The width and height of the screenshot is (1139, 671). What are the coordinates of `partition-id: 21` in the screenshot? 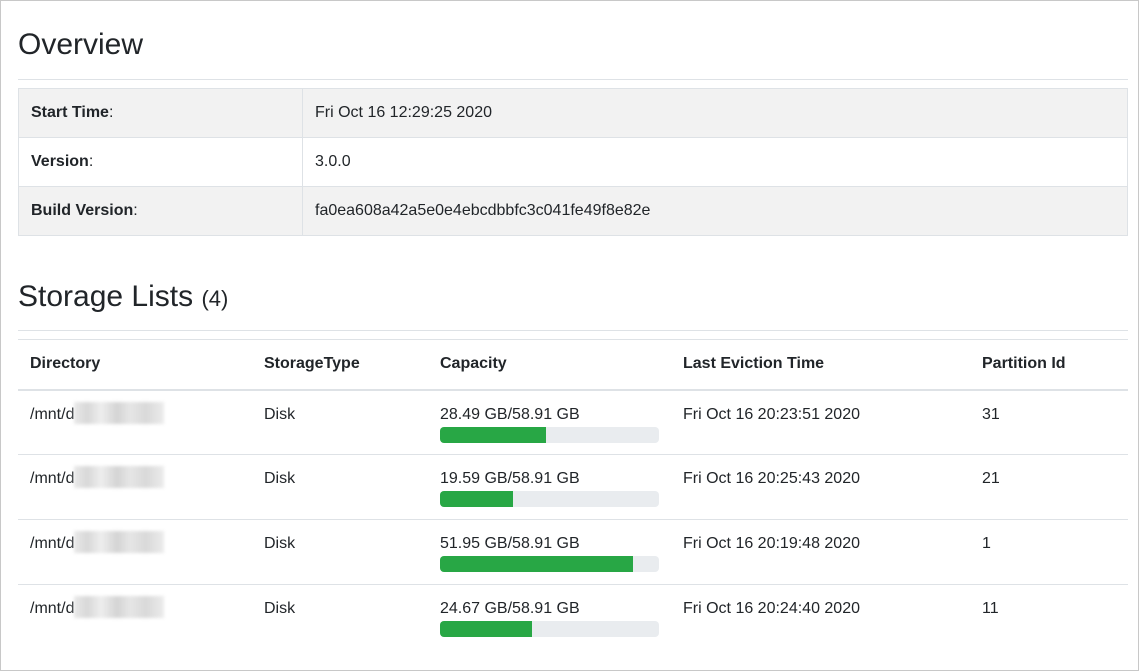 It's located at (1049, 487).